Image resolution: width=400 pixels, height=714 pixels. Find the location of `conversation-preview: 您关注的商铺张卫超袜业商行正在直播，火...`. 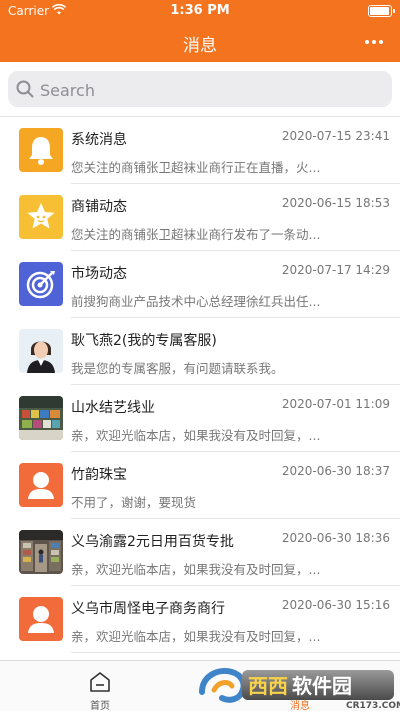

conversation-preview: 您关注的商铺张卫超袜业商行正在直播，火... is located at coordinates (196, 167).